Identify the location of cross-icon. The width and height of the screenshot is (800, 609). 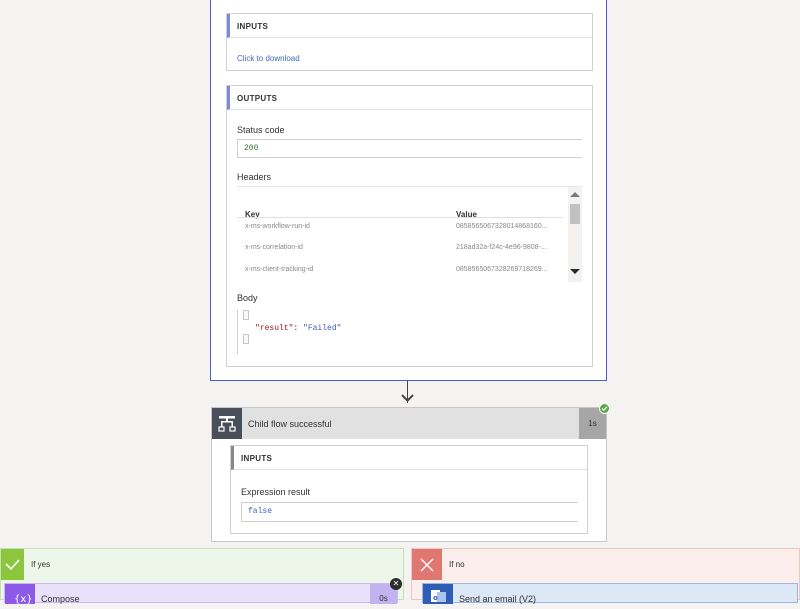
(427, 564).